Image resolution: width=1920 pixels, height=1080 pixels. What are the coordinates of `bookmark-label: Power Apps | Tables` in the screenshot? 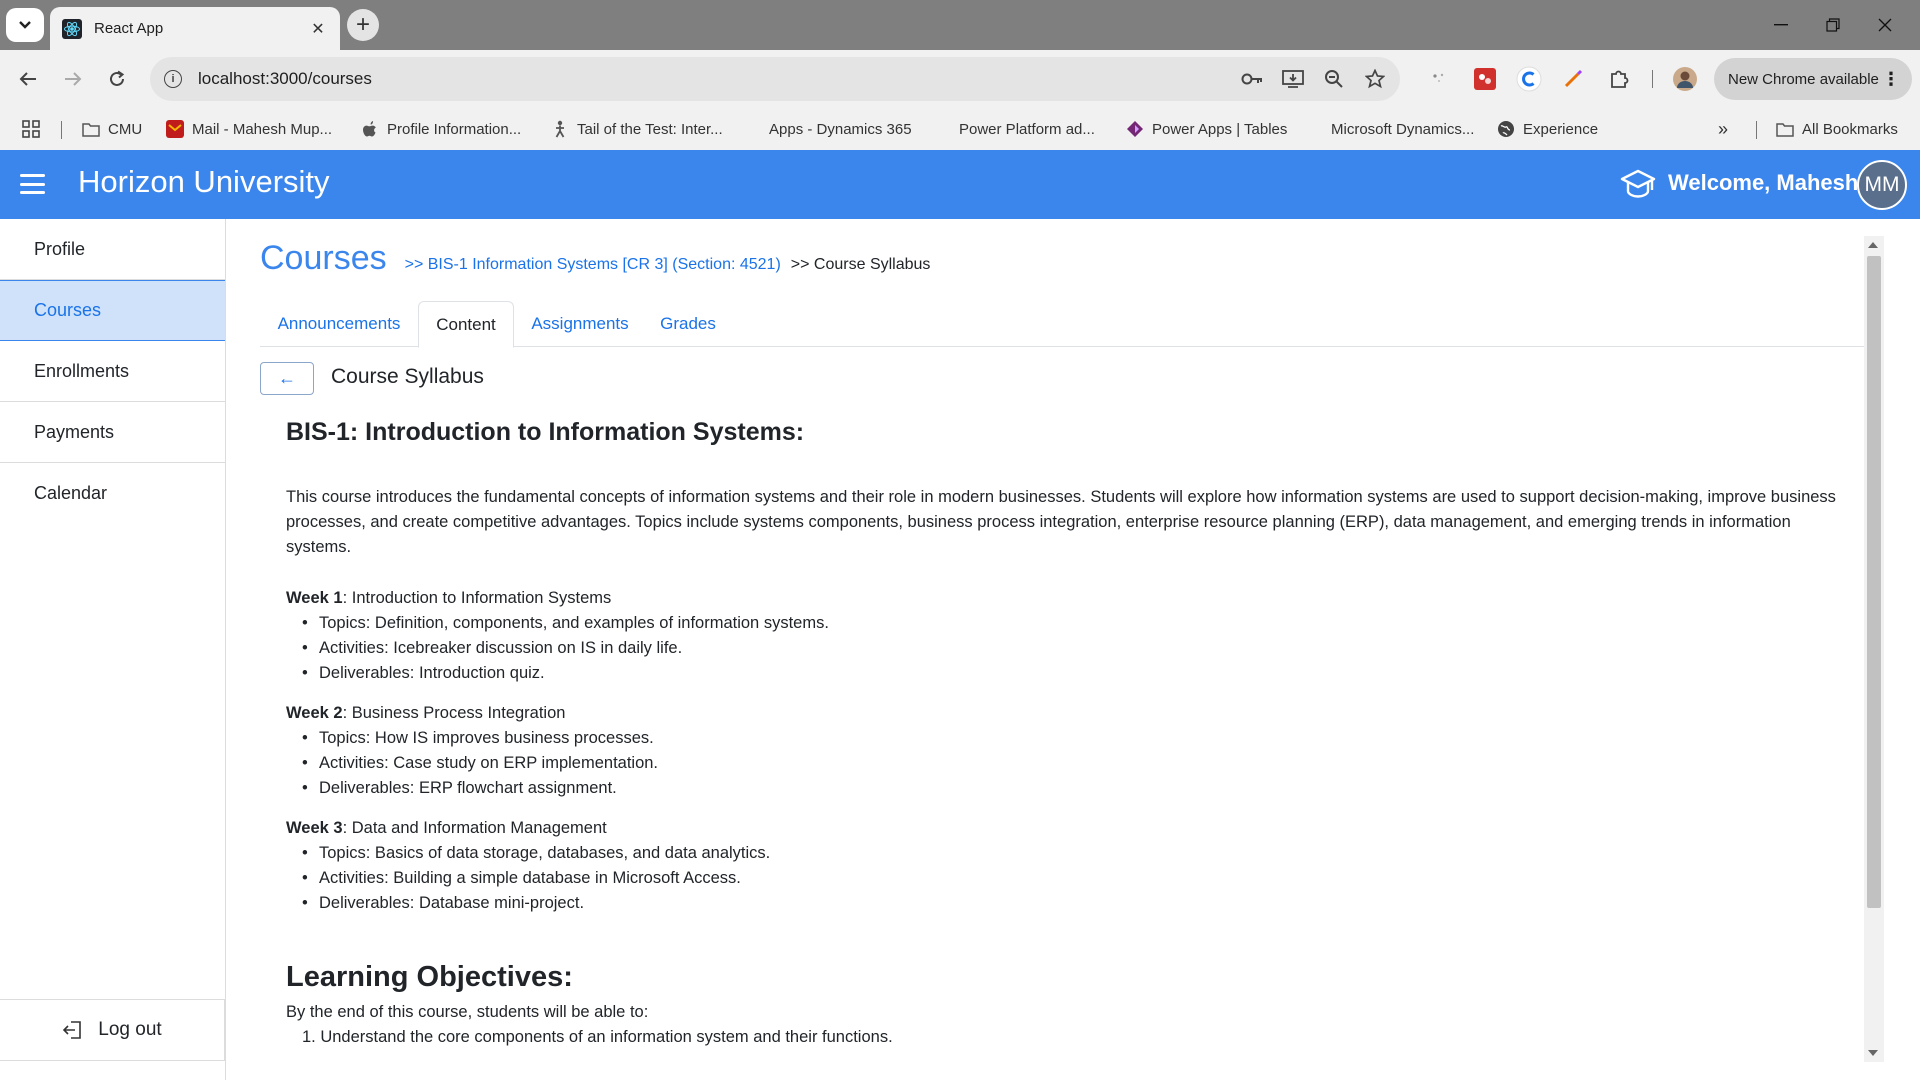 It's located at (1220, 129).